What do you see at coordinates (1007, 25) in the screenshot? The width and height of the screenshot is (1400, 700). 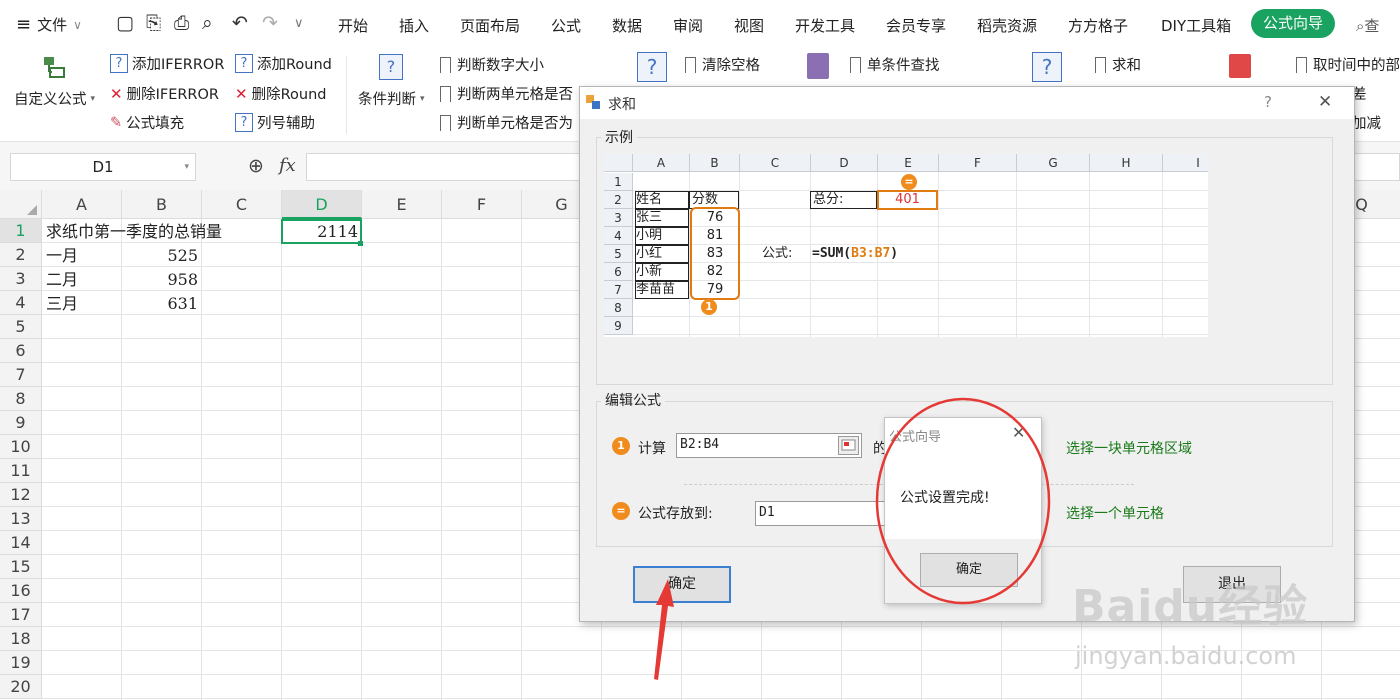 I see `tab-docer: 稻壳资源` at bounding box center [1007, 25].